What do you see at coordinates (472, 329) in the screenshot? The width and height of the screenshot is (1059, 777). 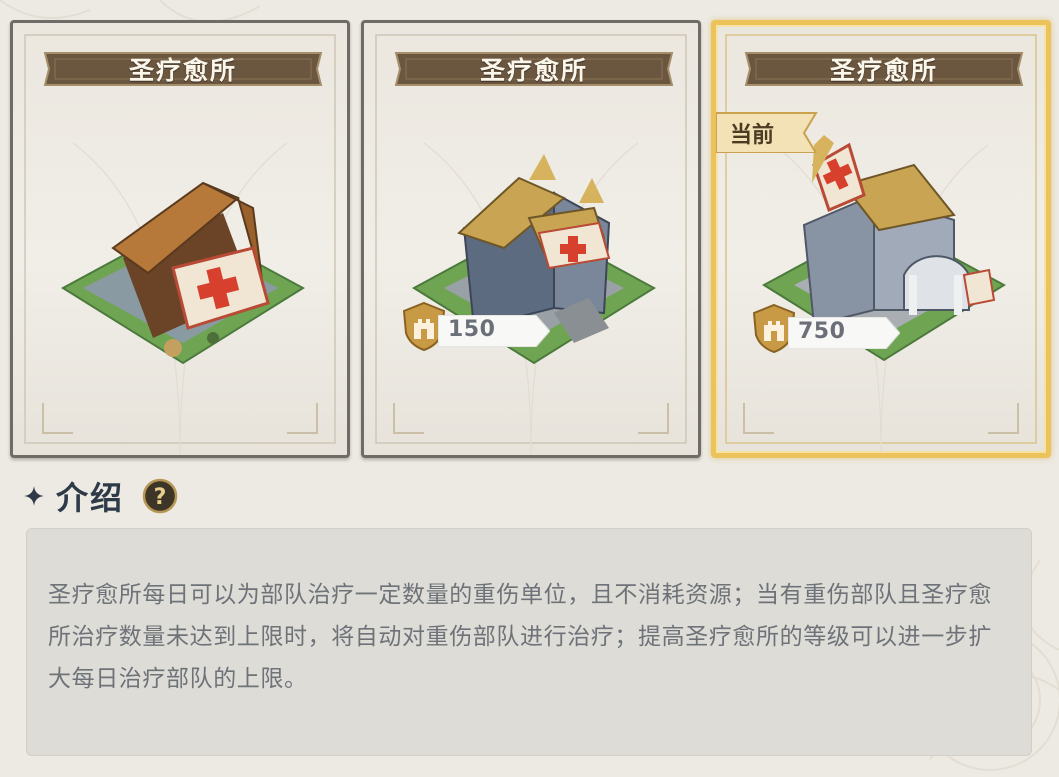 I see `price-value: 150` at bounding box center [472, 329].